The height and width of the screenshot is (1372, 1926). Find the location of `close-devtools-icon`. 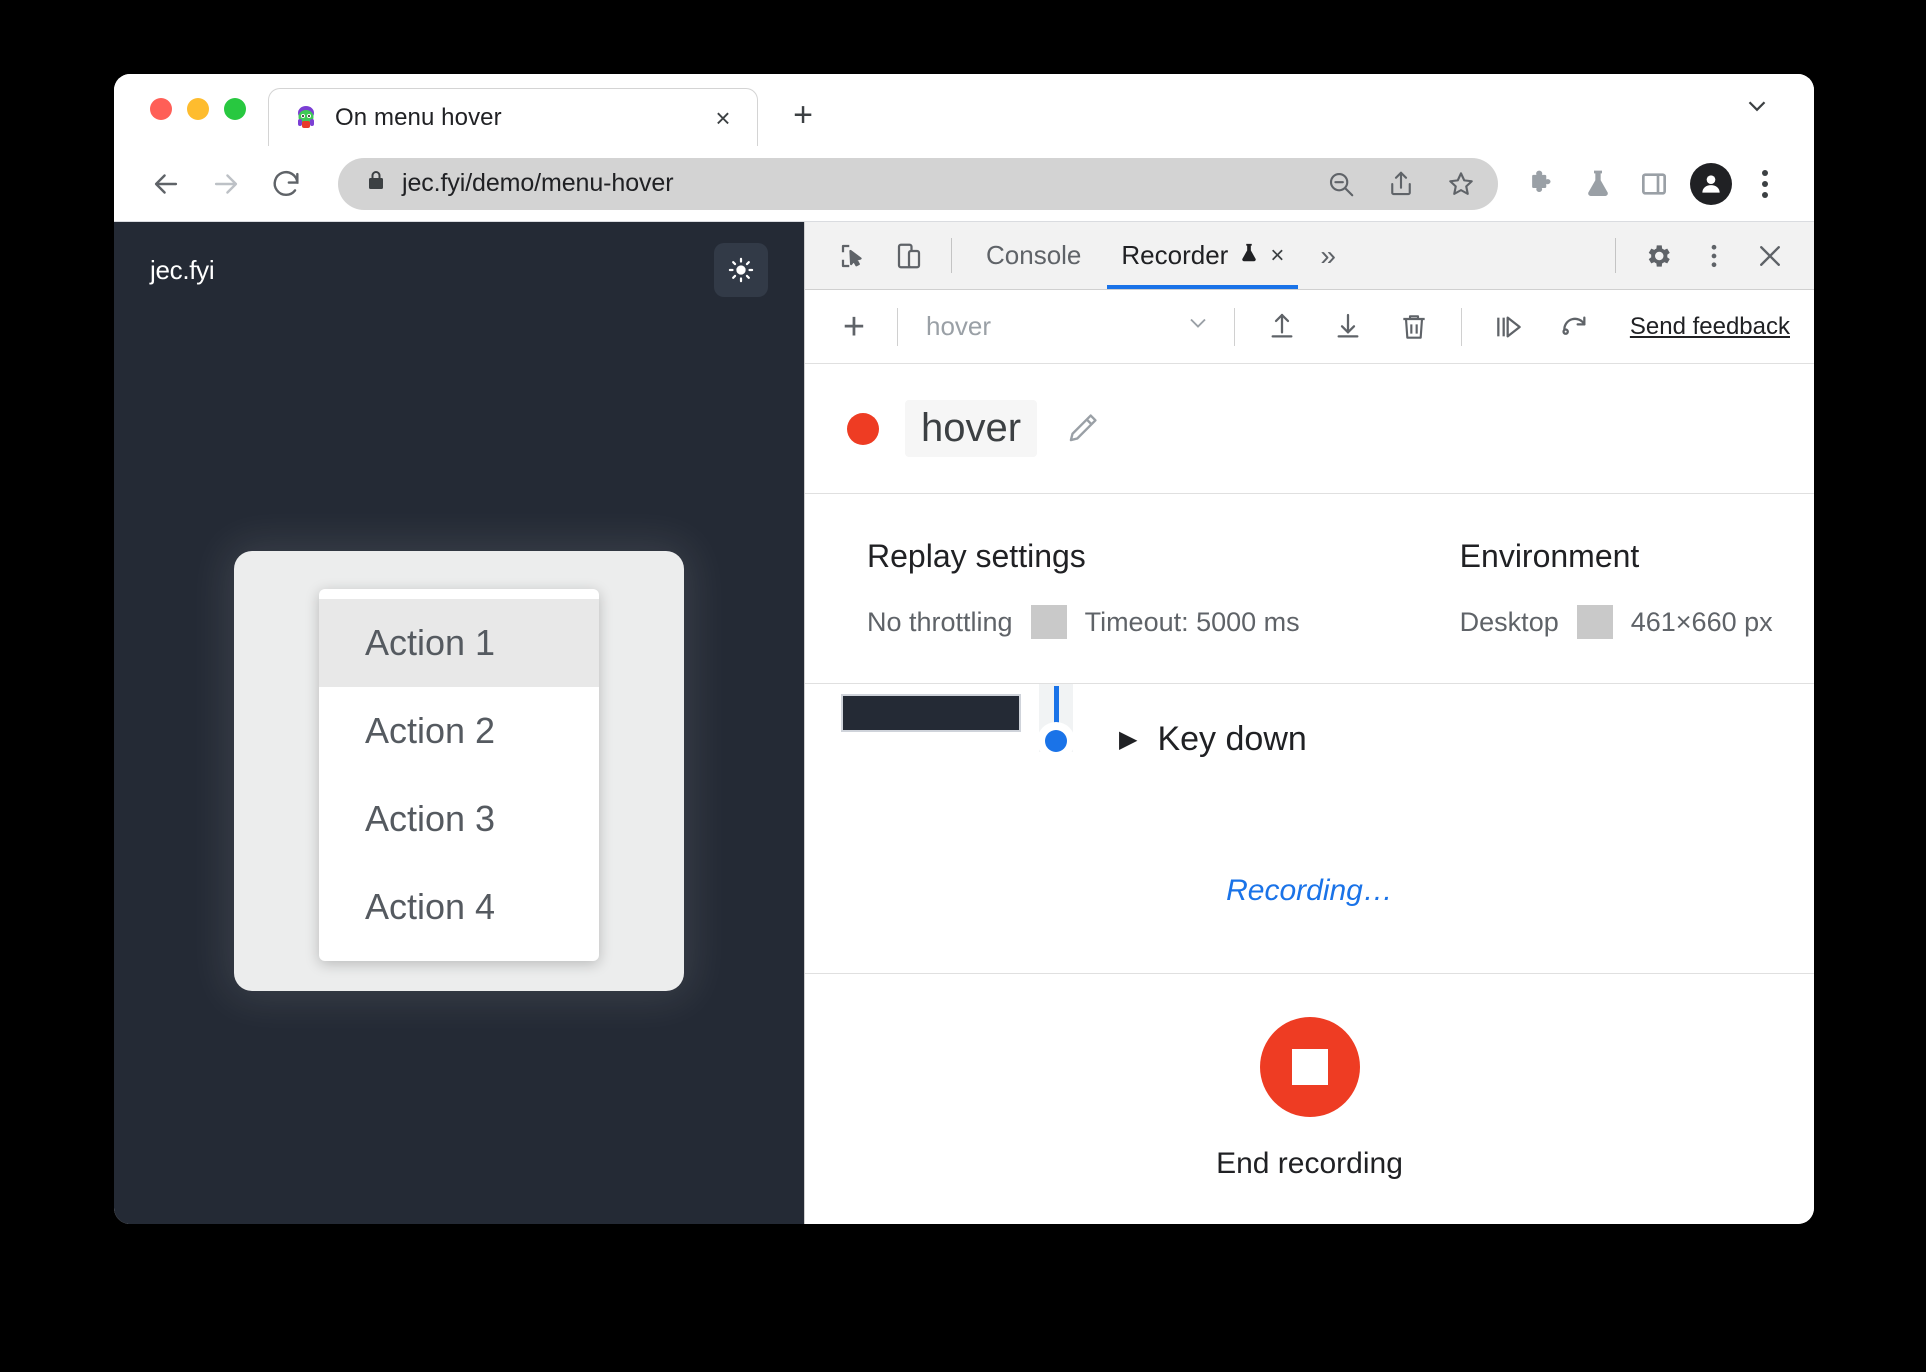

close-devtools-icon is located at coordinates (1770, 255).